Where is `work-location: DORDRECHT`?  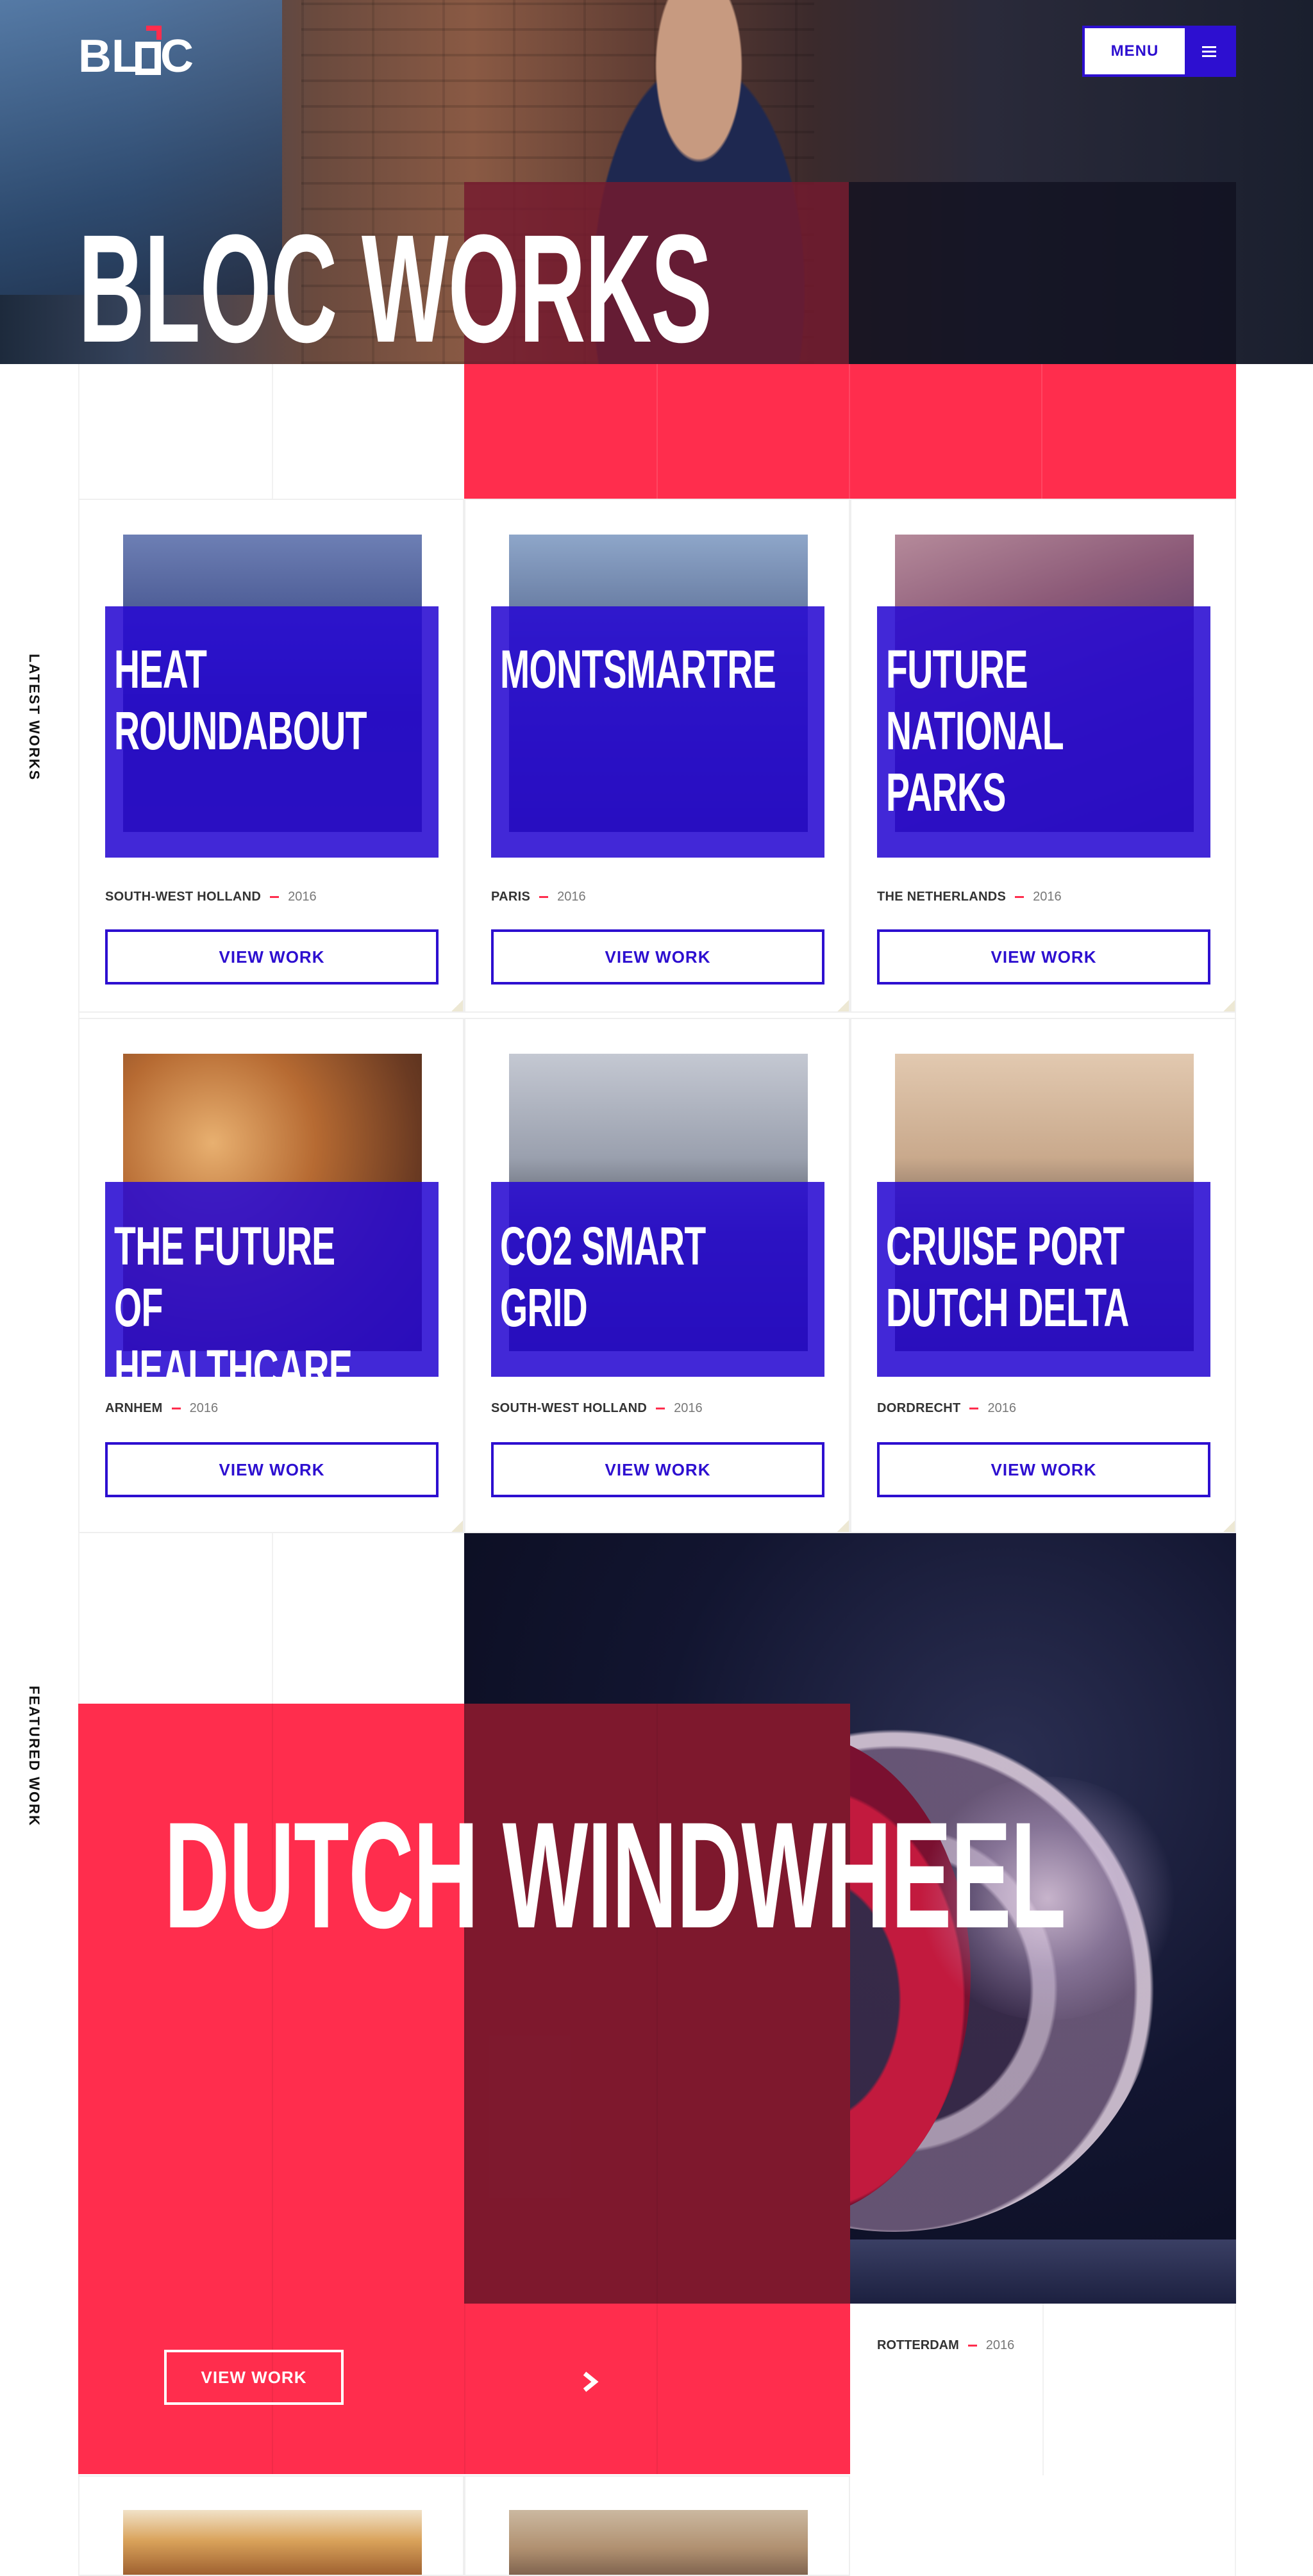
work-location: DORDRECHT is located at coordinates (919, 1408).